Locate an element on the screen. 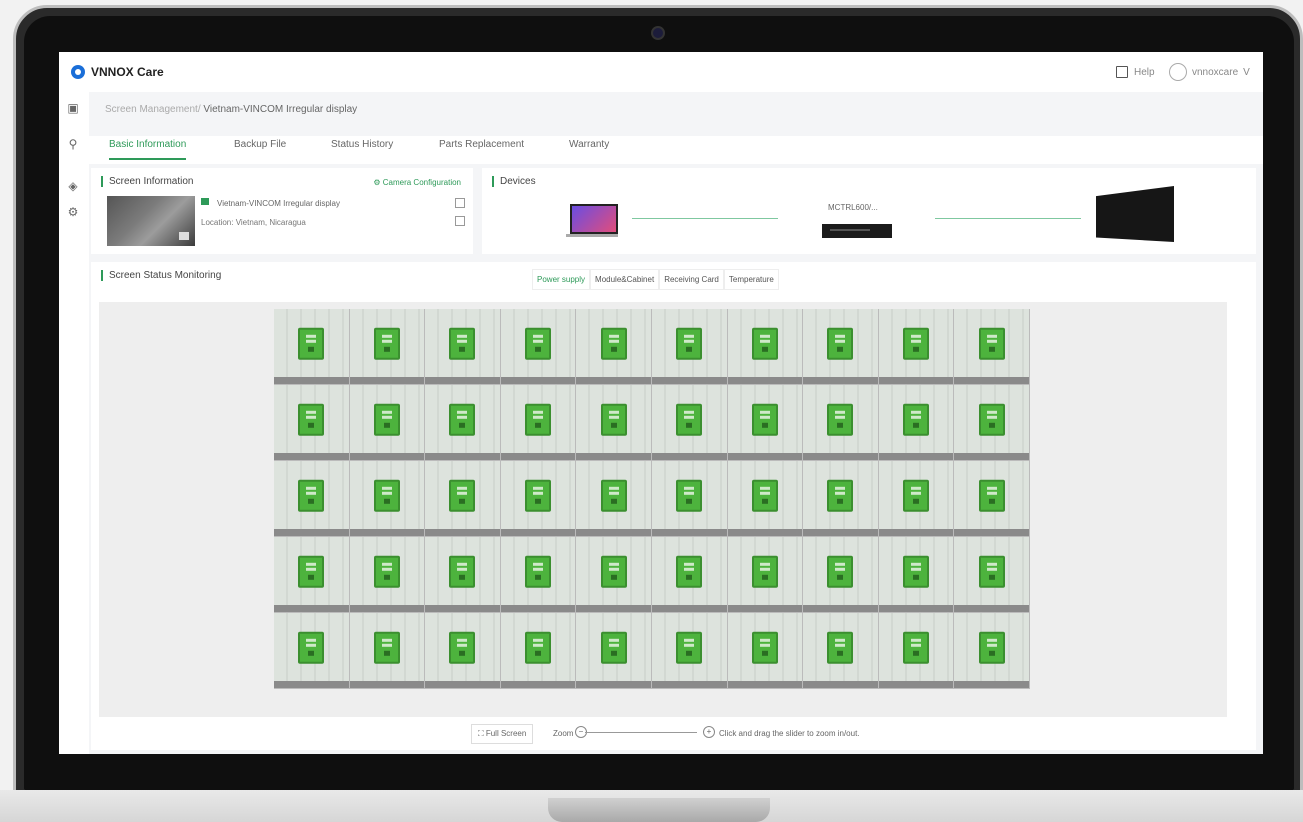  segment-temperature: Temperature is located at coordinates (751, 279).